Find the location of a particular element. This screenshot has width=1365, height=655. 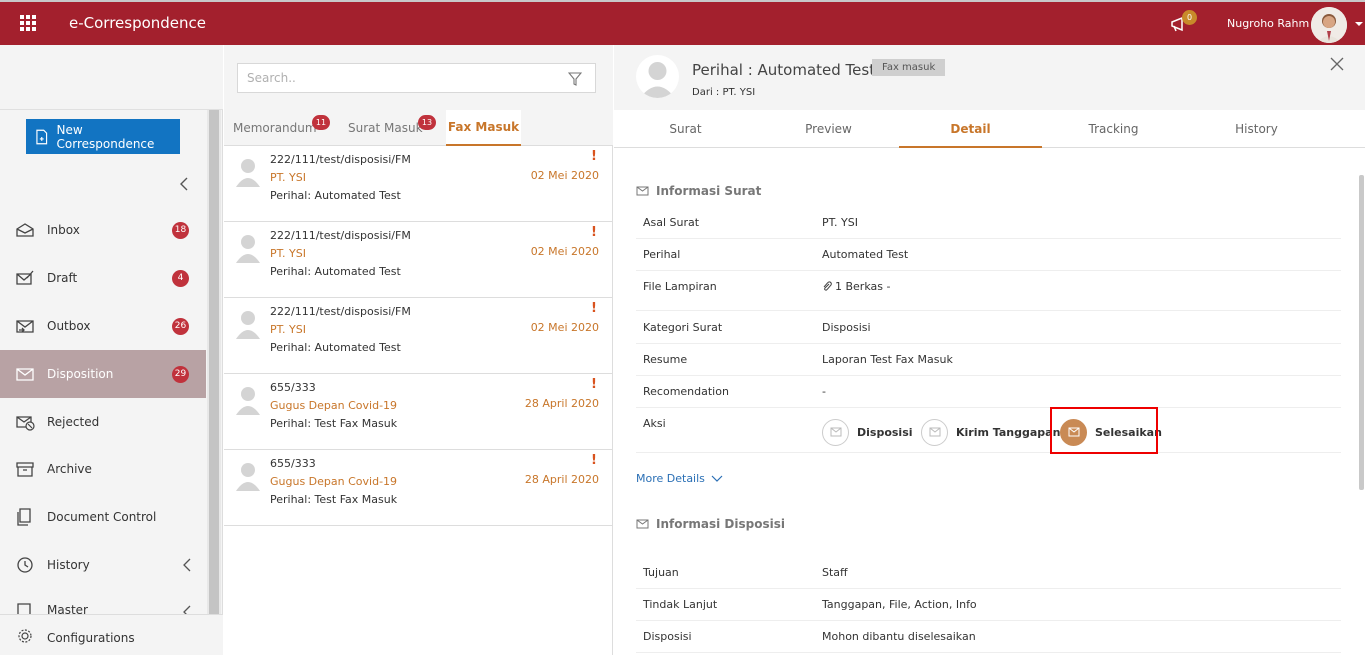

draft-count-badge: 4 is located at coordinates (180, 278).